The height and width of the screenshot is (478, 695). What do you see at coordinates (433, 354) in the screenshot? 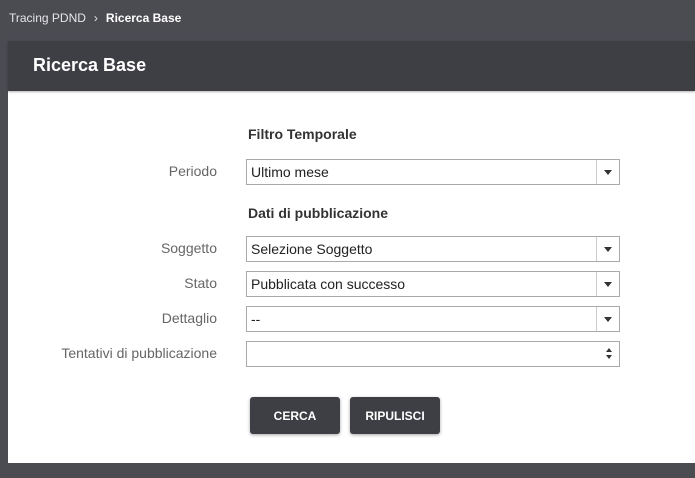
I see `tentativi-number-input` at bounding box center [433, 354].